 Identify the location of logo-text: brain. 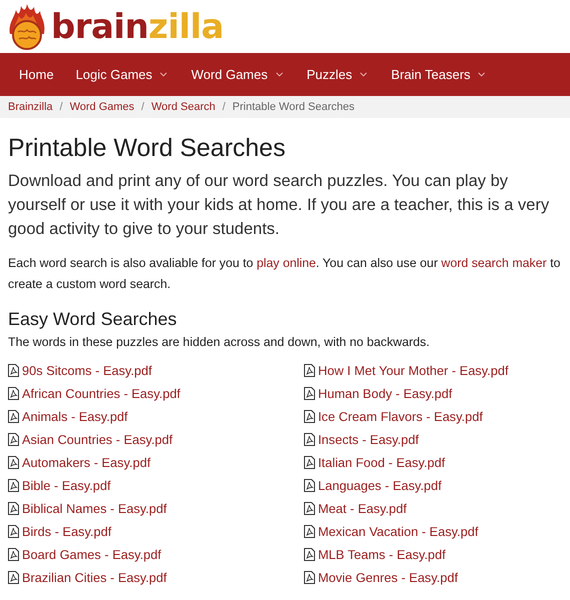
(99, 27).